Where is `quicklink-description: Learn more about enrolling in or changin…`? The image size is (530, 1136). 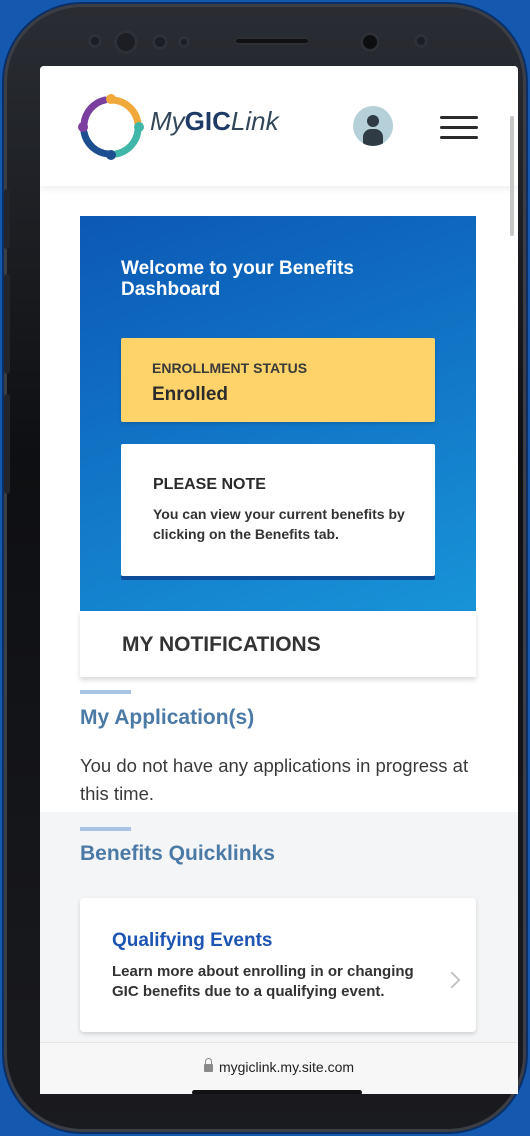
quicklink-description: Learn more about enrolling in or changin… is located at coordinates (263, 981).